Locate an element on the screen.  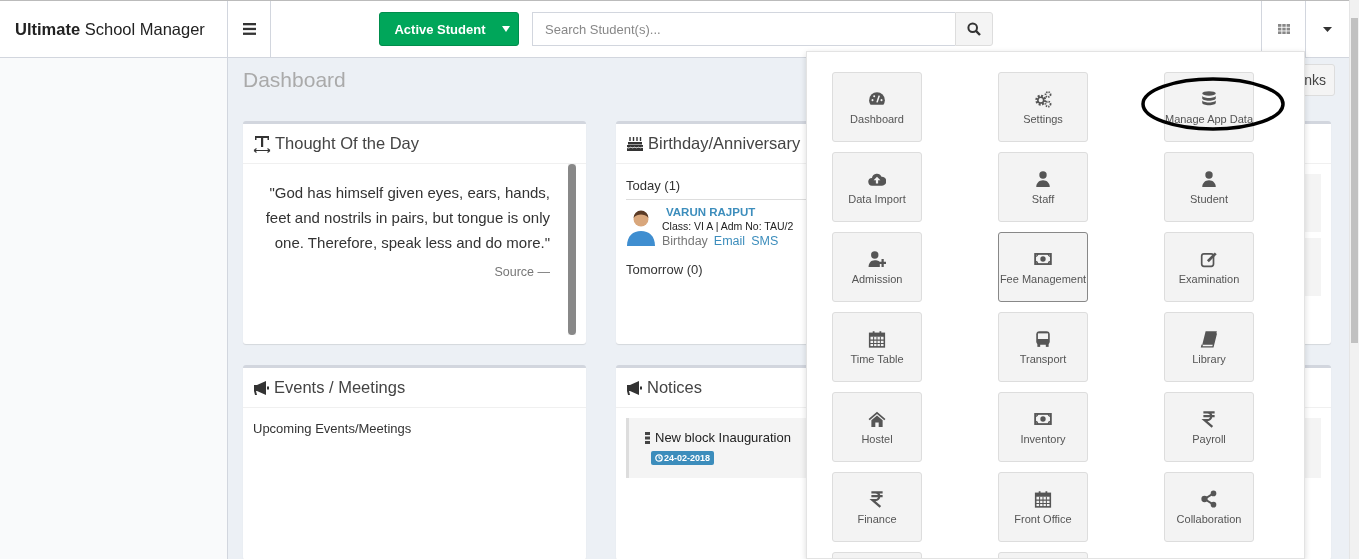
app-tile: Transport is located at coordinates (1043, 347).